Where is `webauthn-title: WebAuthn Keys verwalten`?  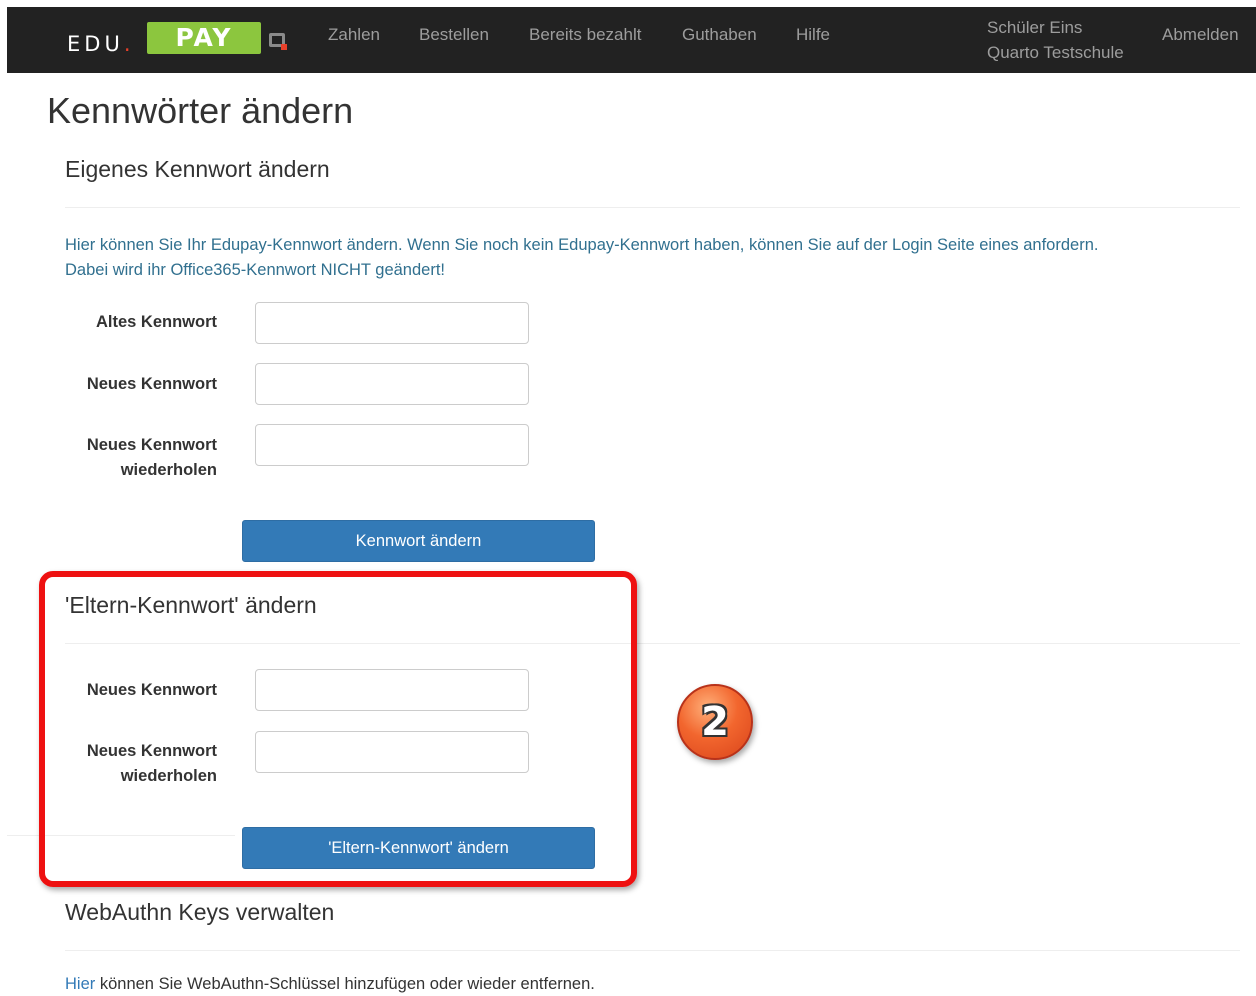 webauthn-title: WebAuthn Keys verwalten is located at coordinates (200, 912).